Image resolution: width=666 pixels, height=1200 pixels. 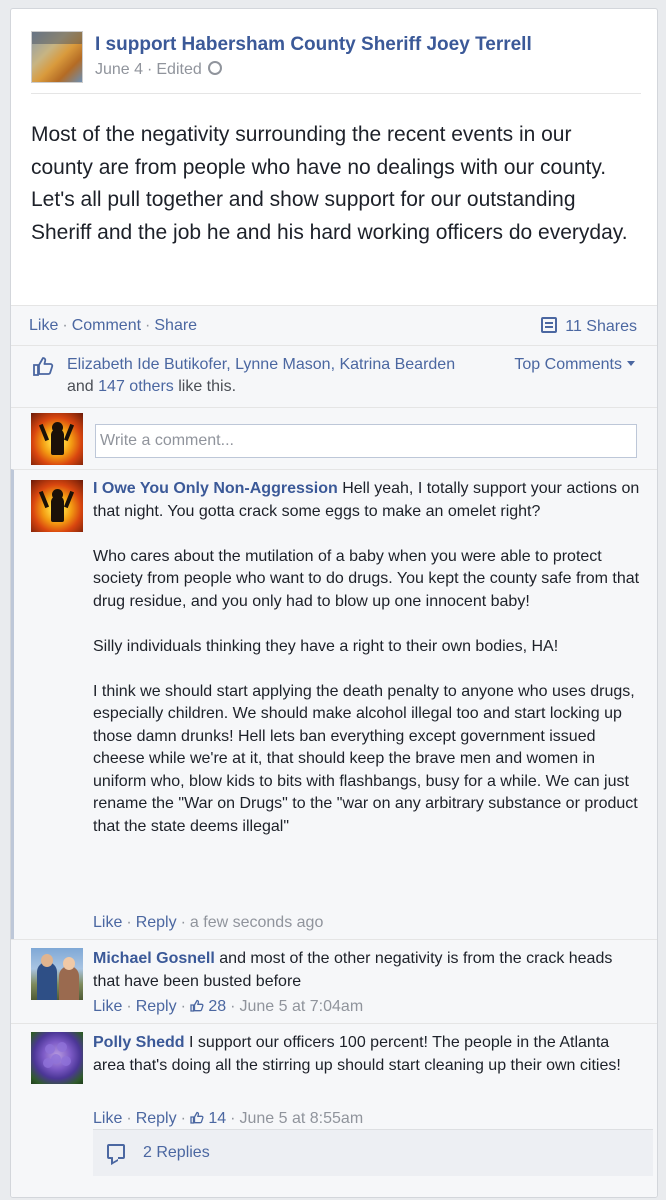 I want to click on comment-like-count: 14, so click(x=208, y=1118).